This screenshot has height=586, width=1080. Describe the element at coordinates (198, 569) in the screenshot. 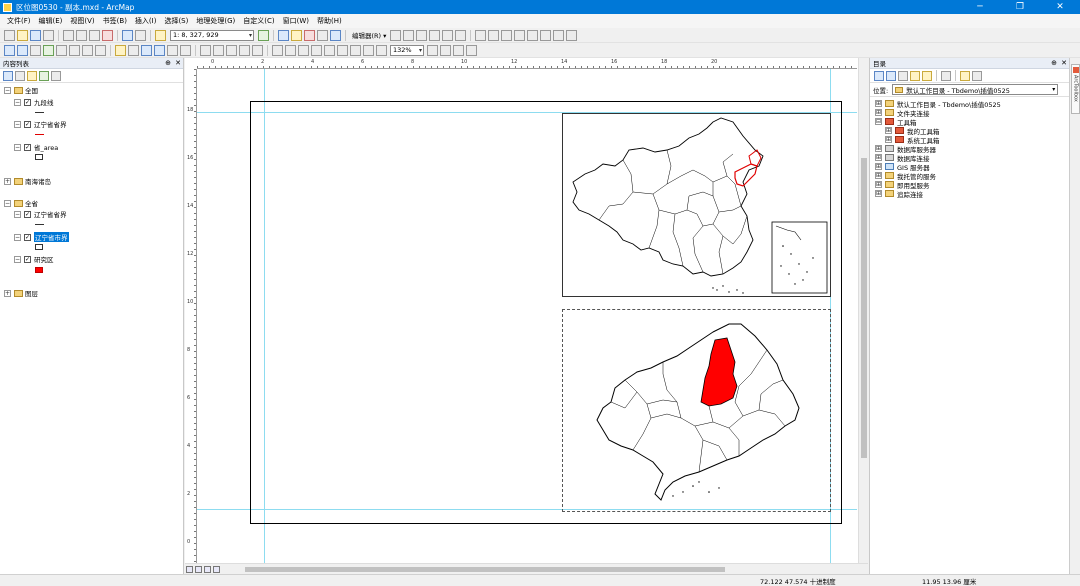

I see `layout-view-button-icon` at that location.